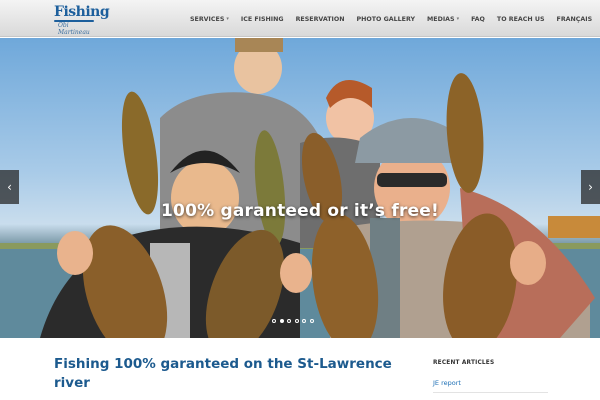  I want to click on nav-item-faq: FAQ, so click(478, 19).